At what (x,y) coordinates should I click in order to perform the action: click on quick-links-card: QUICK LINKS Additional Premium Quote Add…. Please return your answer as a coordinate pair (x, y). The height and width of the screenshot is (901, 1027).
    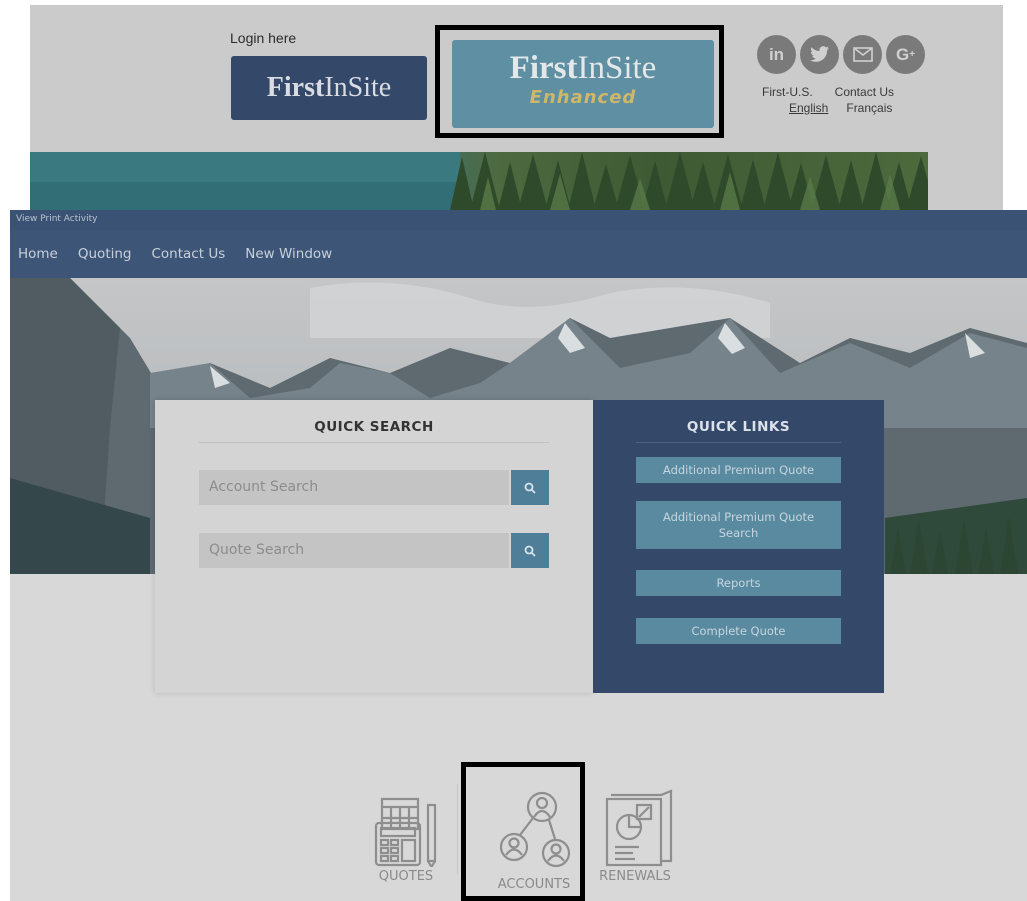
    Looking at the image, I should click on (738, 546).